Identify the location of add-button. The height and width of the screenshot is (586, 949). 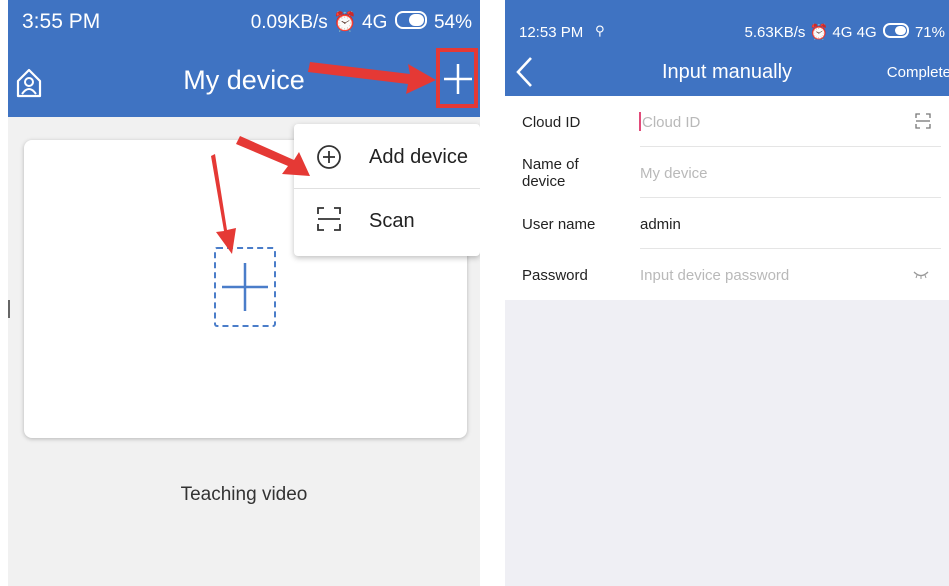
(457, 78).